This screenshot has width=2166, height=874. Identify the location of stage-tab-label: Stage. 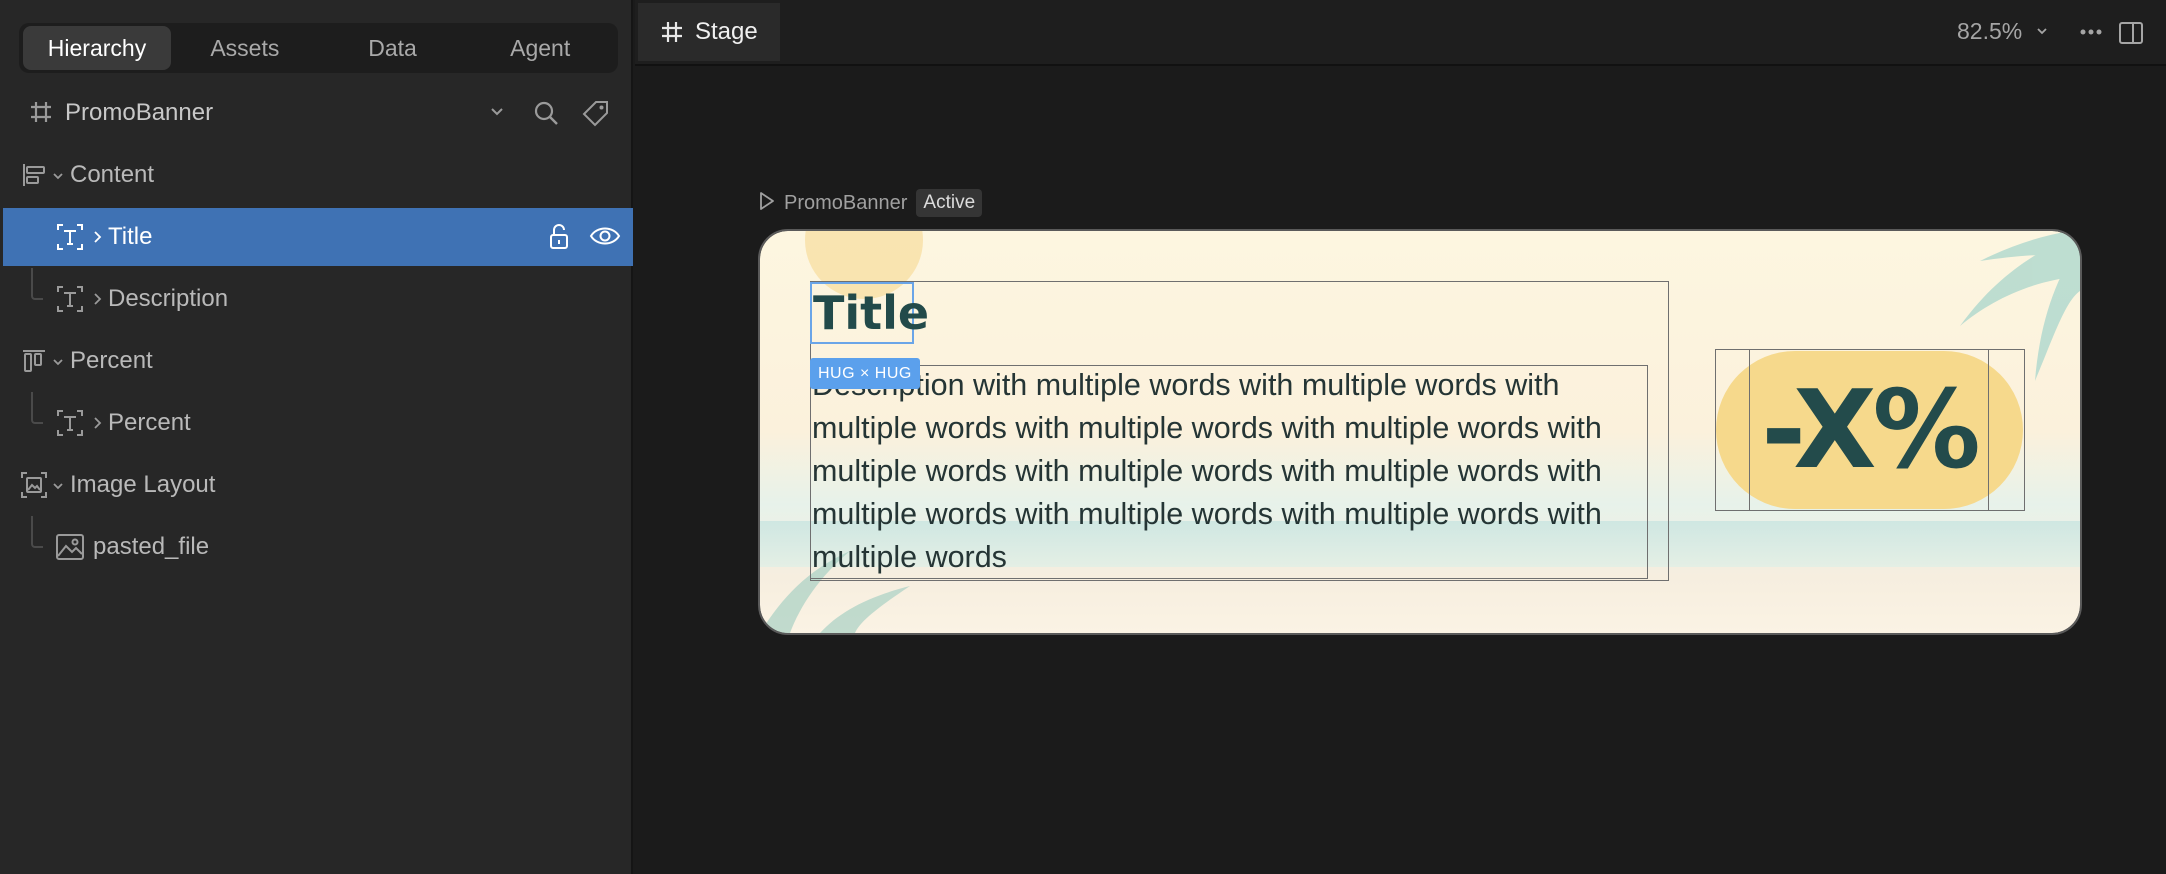
(726, 31).